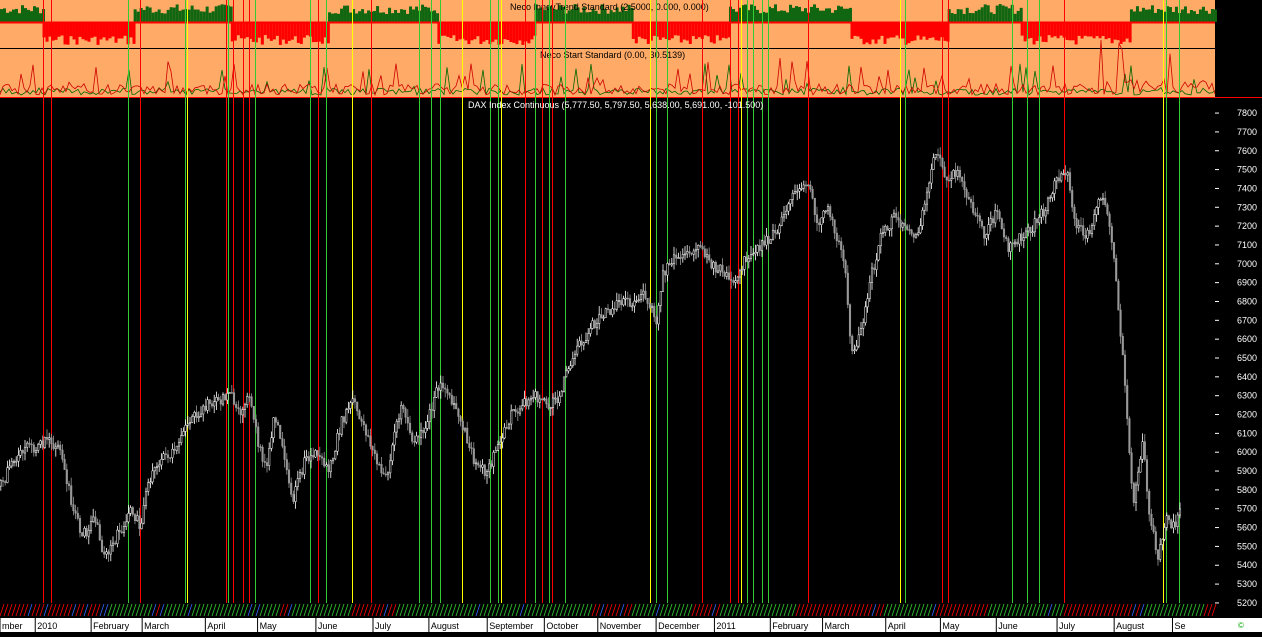 This screenshot has width=1262, height=637. Describe the element at coordinates (1247, 226) in the screenshot. I see `y-tick-label: 7200` at that location.